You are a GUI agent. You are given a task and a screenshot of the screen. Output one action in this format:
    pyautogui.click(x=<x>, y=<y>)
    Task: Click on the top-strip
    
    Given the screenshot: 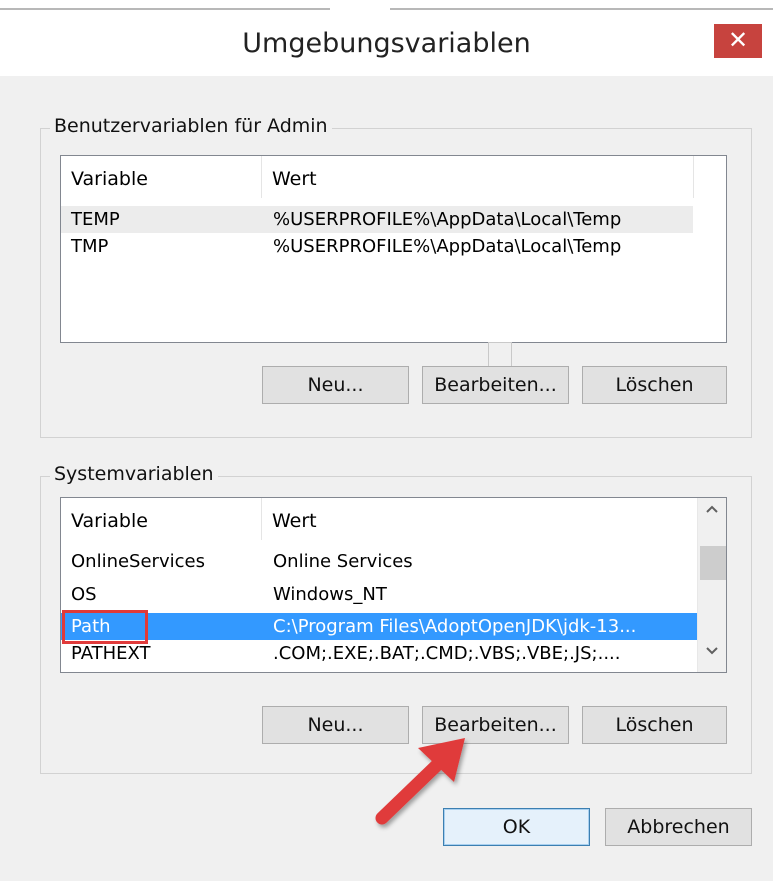 What is the action you would take?
    pyautogui.click(x=386, y=7)
    